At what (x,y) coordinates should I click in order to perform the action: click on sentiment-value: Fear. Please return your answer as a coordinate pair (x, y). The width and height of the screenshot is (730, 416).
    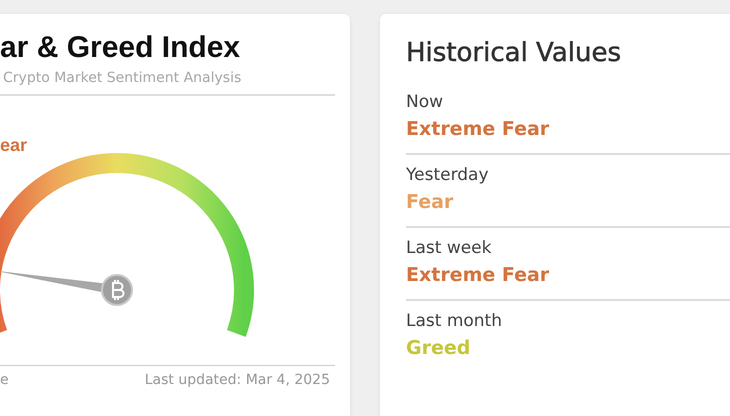
    Looking at the image, I should click on (430, 202).